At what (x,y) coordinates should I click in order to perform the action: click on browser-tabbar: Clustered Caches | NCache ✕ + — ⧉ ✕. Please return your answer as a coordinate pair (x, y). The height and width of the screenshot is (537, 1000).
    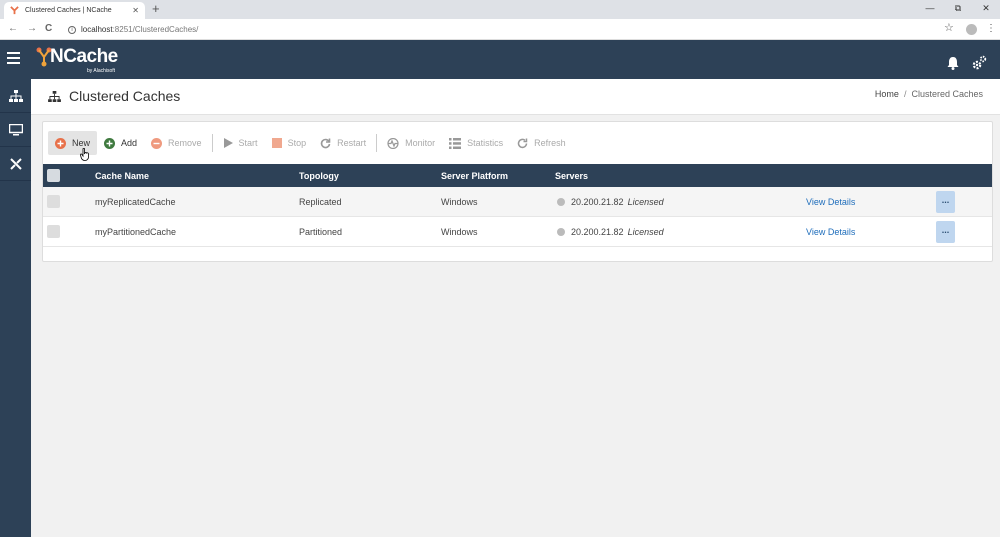
    Looking at the image, I should click on (500, 9).